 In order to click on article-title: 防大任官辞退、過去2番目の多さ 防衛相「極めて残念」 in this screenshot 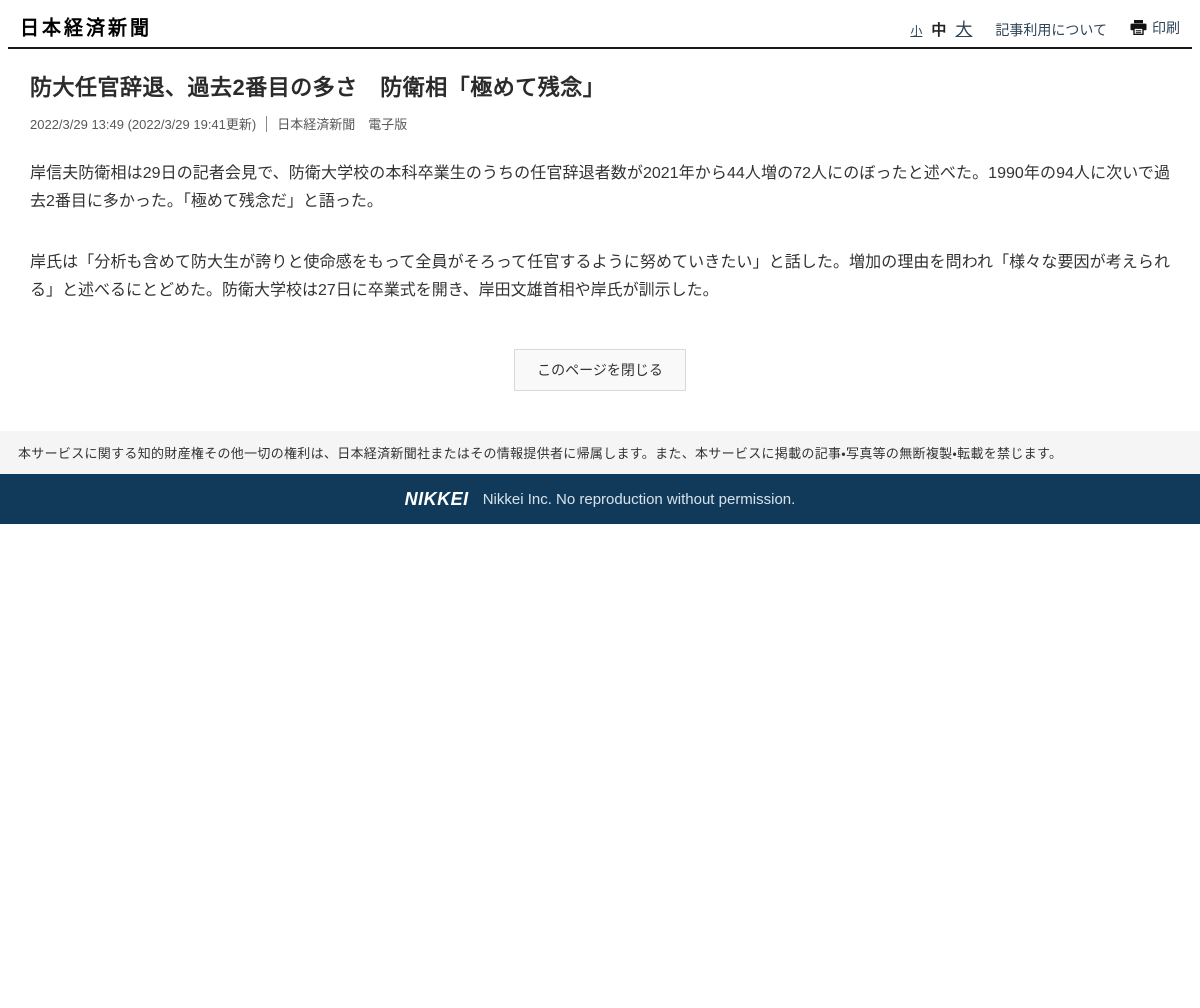, I will do `click(318, 87)`.